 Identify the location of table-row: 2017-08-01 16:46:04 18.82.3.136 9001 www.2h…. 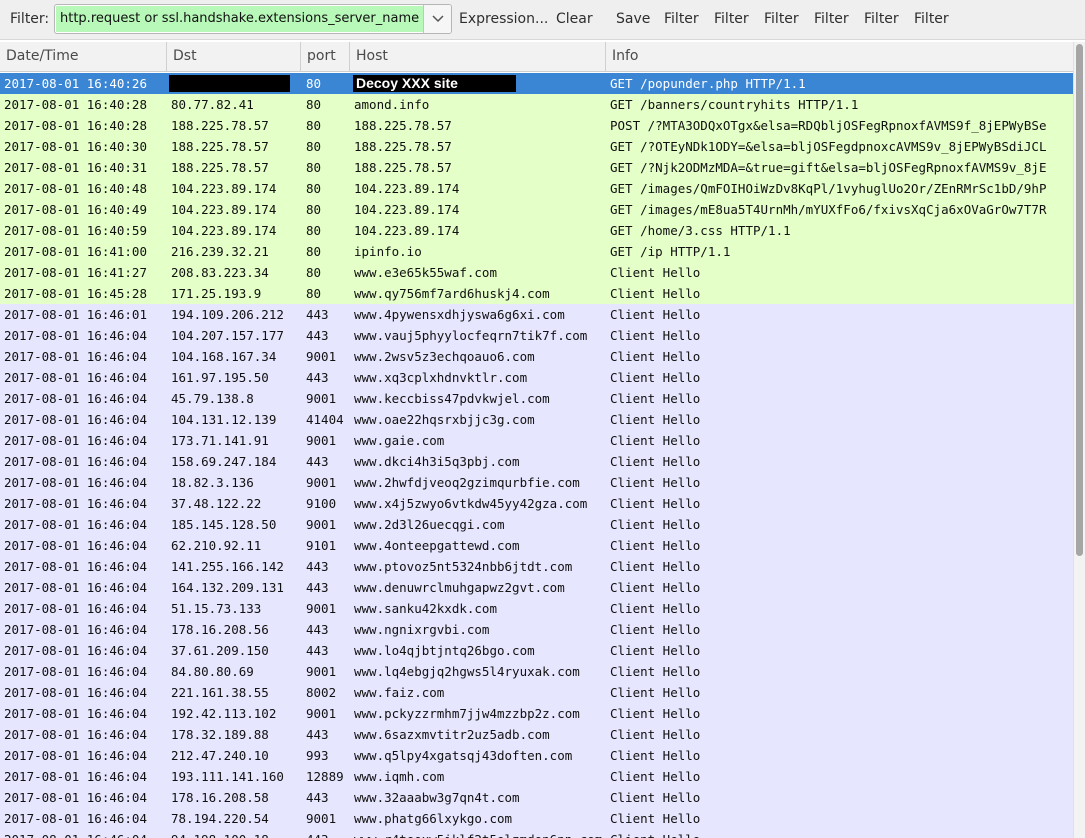
(536, 482).